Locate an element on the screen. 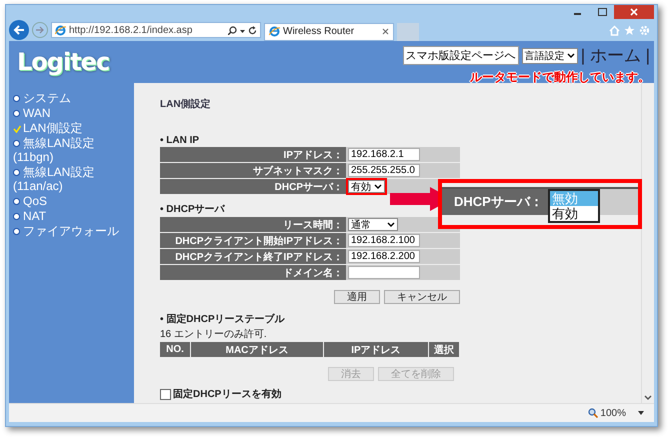 Image resolution: width=672 pixels, height=443 pixels. input-field: 255.255.255.0 is located at coordinates (384, 170).